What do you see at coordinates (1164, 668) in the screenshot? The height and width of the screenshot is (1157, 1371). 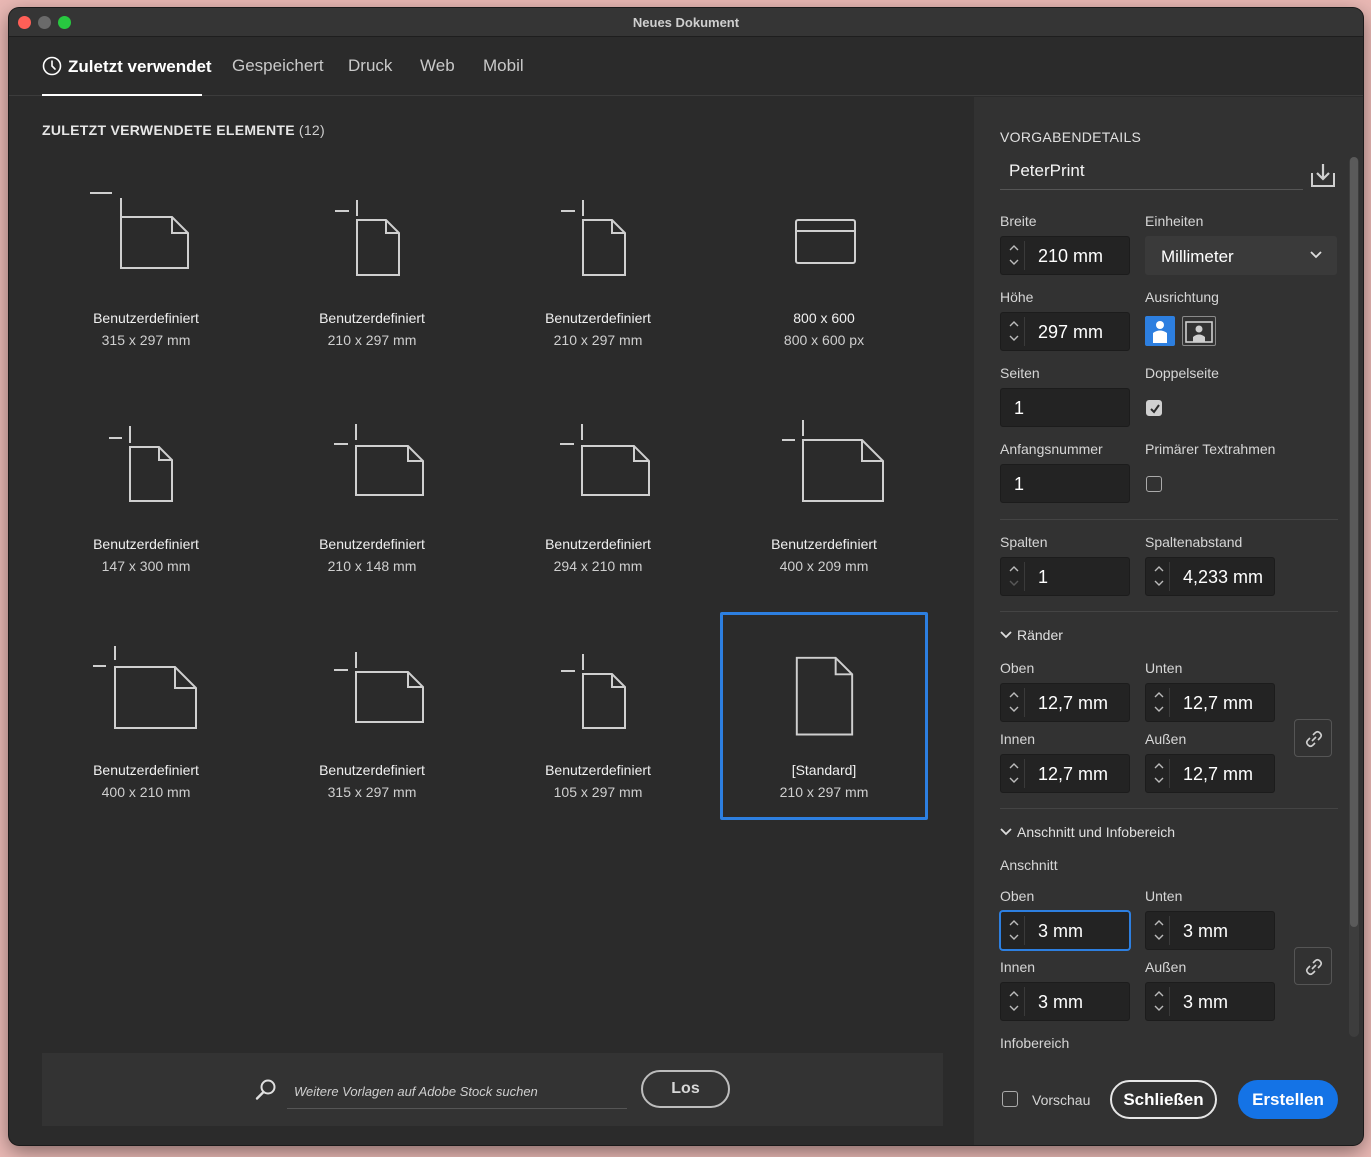 I see `margin-bottom-label: Unten` at bounding box center [1164, 668].